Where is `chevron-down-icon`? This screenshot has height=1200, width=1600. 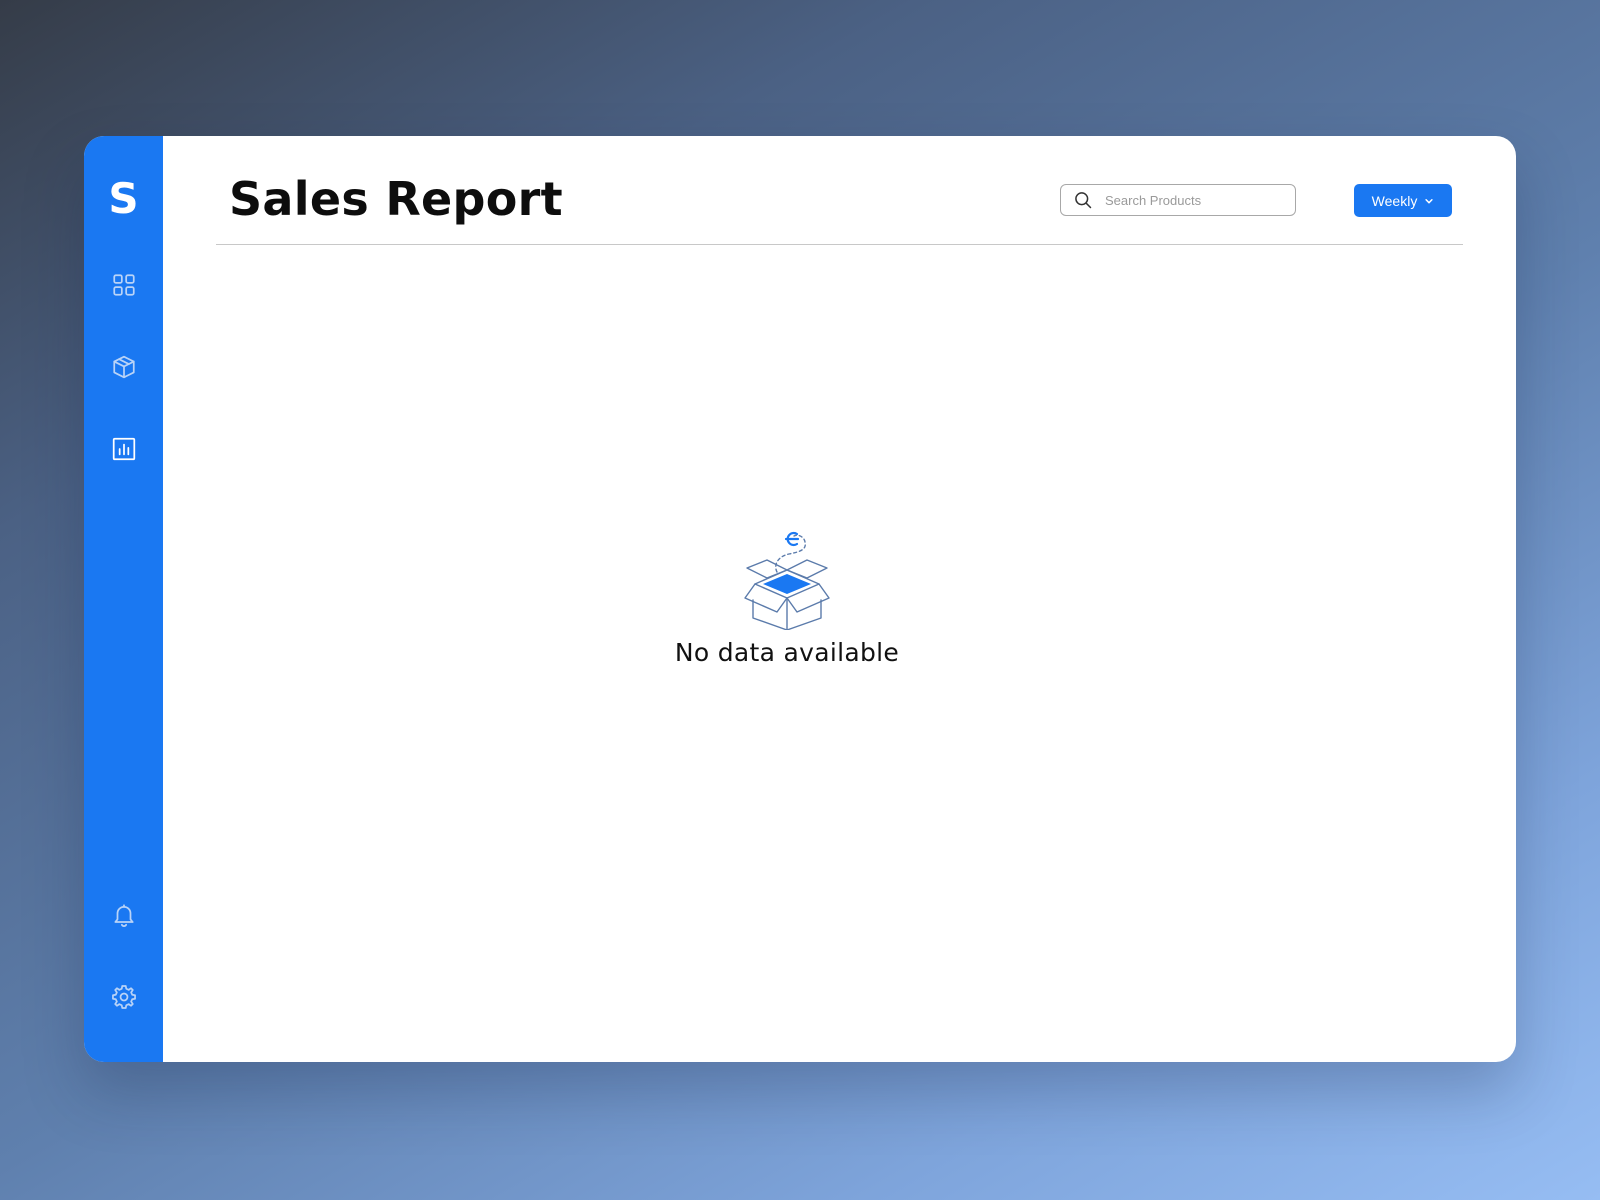
chevron-down-icon is located at coordinates (1429, 200).